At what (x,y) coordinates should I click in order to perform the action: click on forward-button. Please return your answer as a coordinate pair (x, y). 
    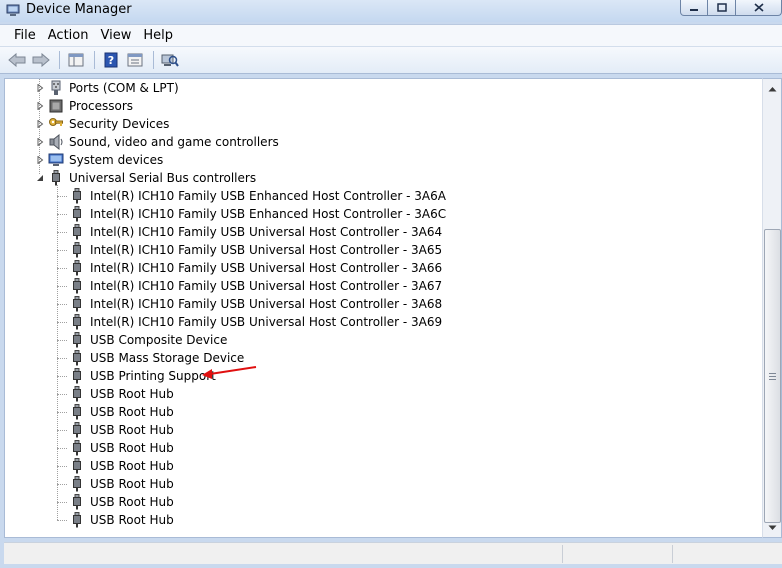
    Looking at the image, I should click on (41, 60).